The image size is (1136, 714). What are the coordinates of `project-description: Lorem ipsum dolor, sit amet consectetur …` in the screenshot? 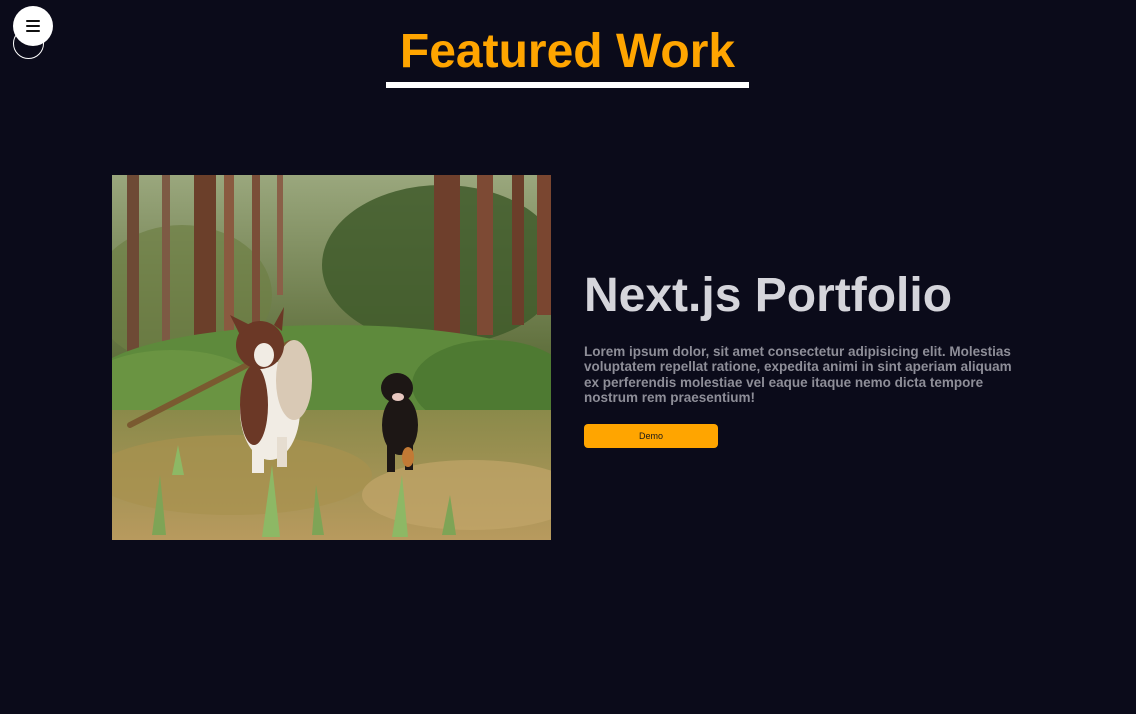 It's located at (798, 374).